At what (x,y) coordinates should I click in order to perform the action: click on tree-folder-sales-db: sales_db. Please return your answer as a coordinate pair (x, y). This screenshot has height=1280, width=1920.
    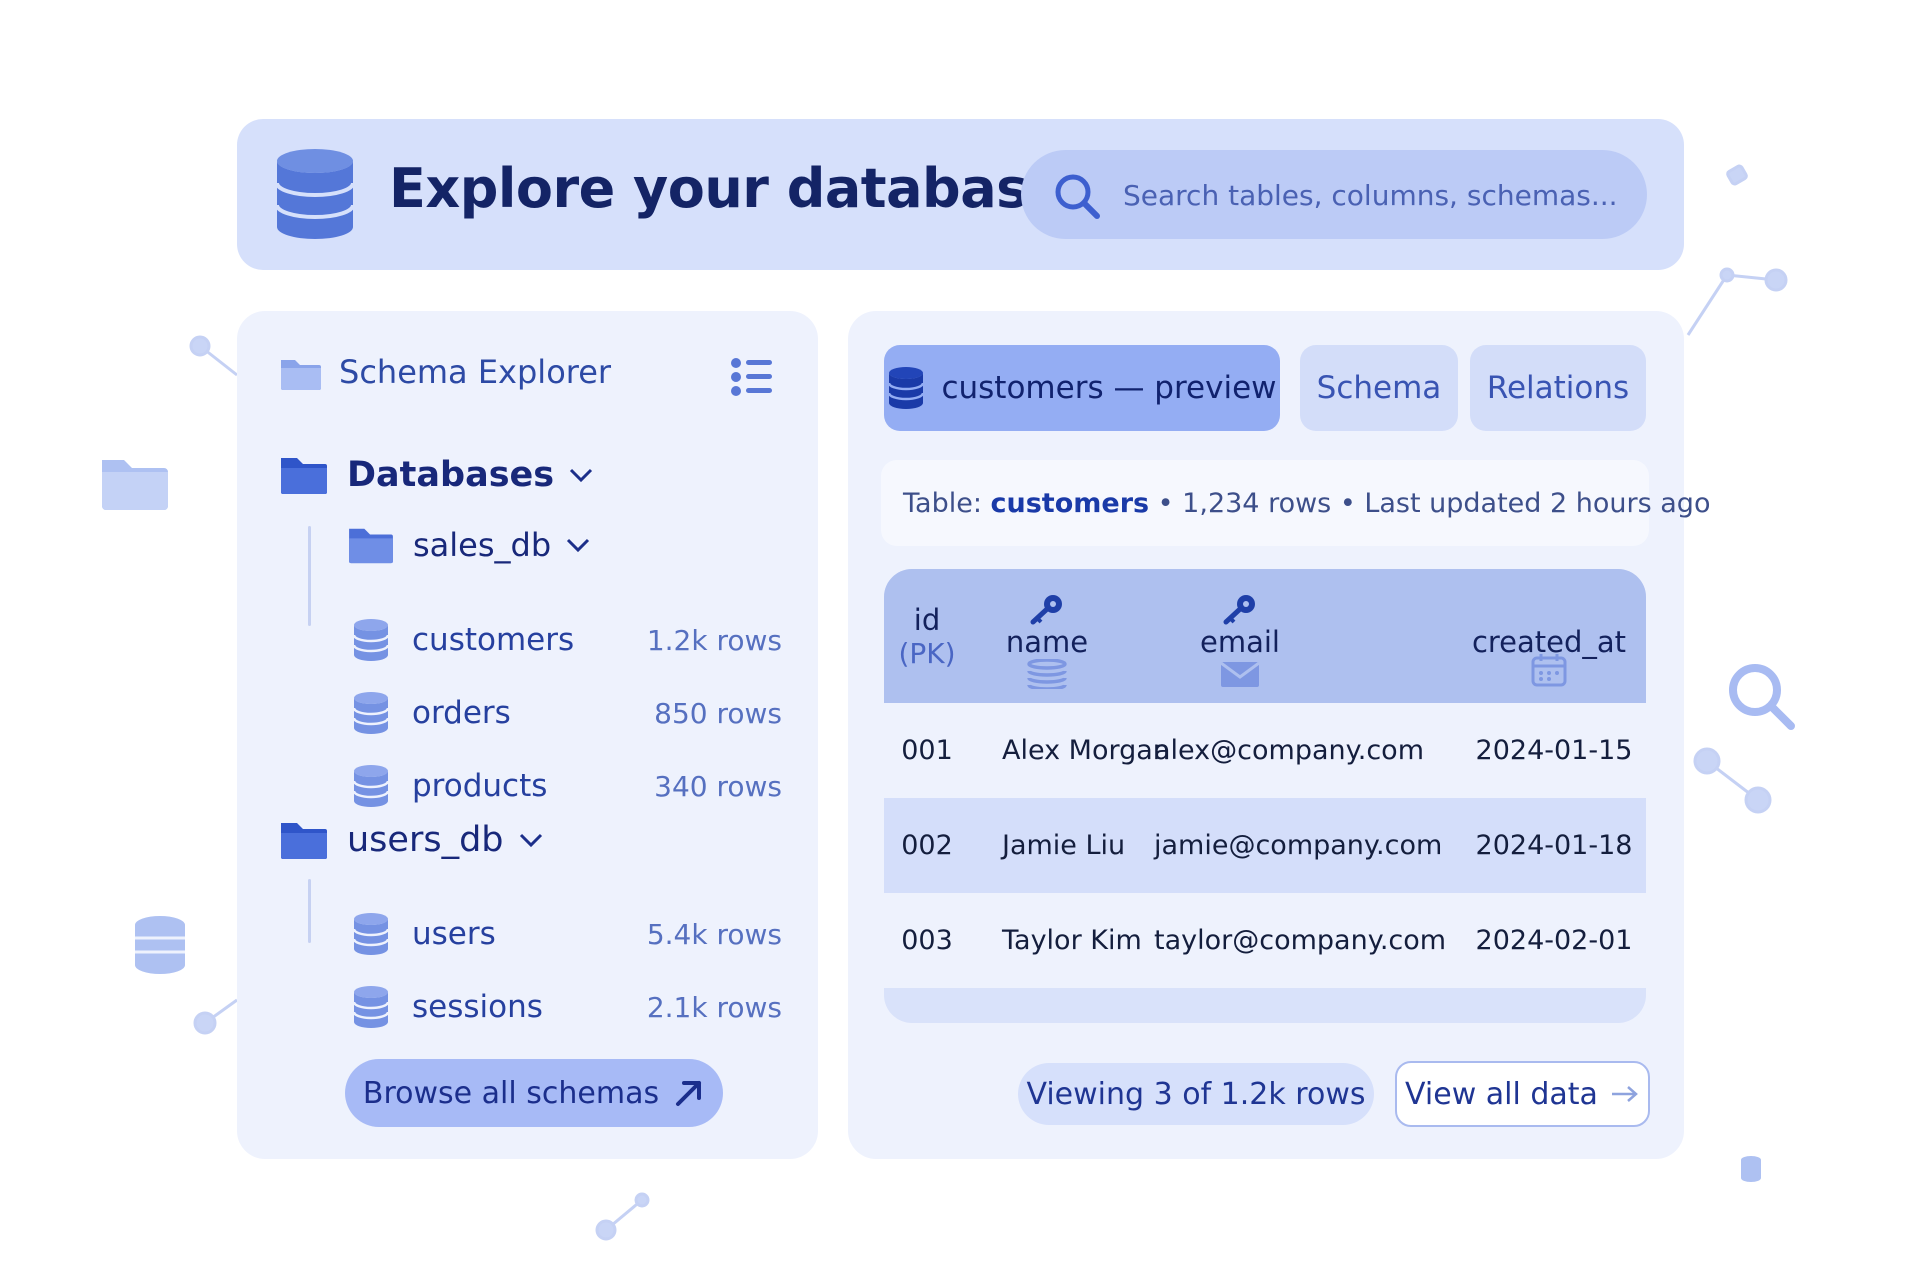
    Looking at the image, I should click on (469, 545).